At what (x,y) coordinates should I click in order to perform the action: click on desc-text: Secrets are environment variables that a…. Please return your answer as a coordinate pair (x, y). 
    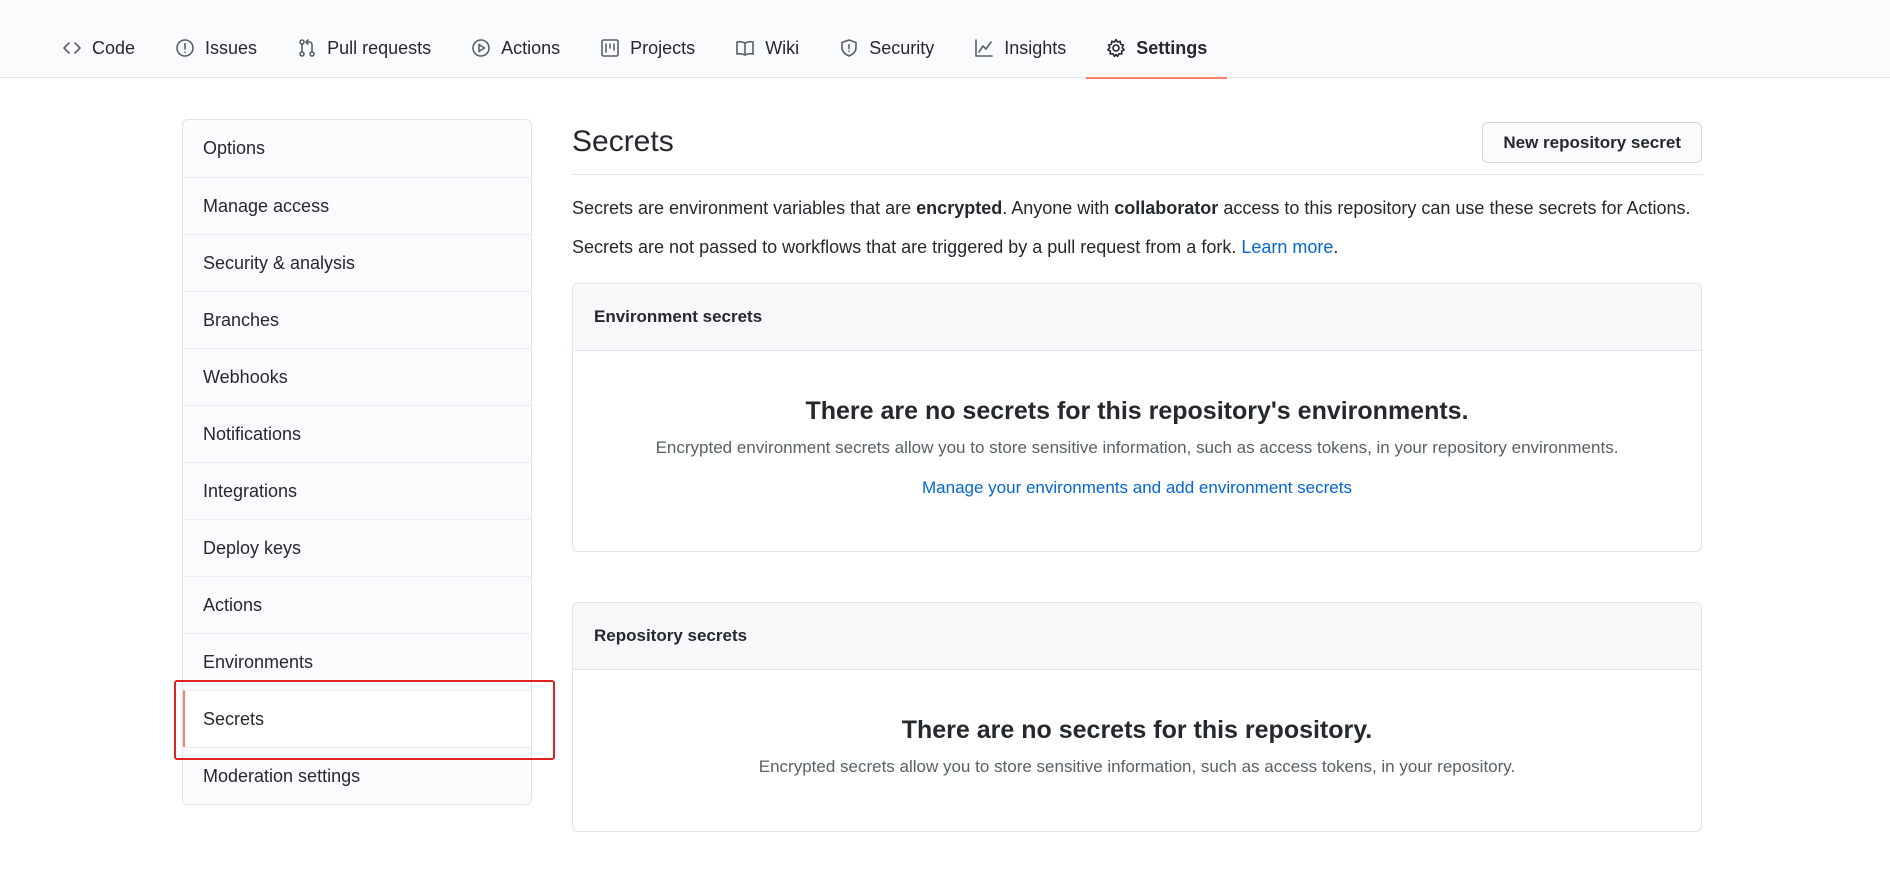
    Looking at the image, I should click on (744, 208).